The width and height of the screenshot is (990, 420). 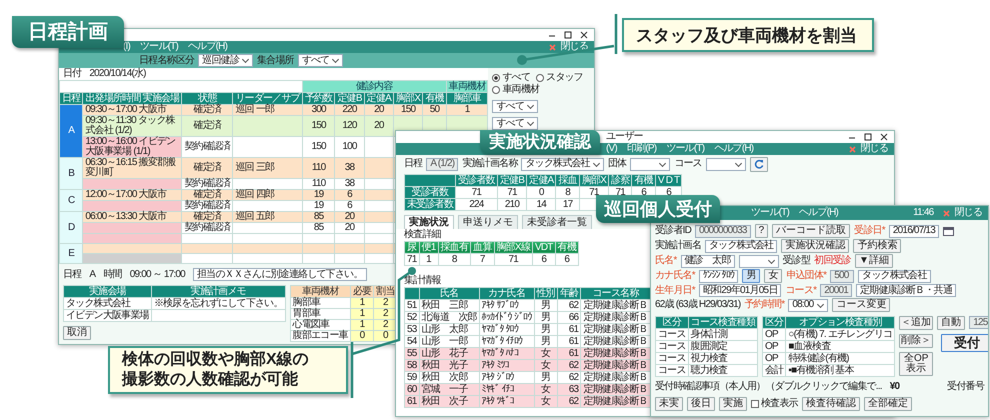 I want to click on day-cell: A, so click(x=71, y=131).